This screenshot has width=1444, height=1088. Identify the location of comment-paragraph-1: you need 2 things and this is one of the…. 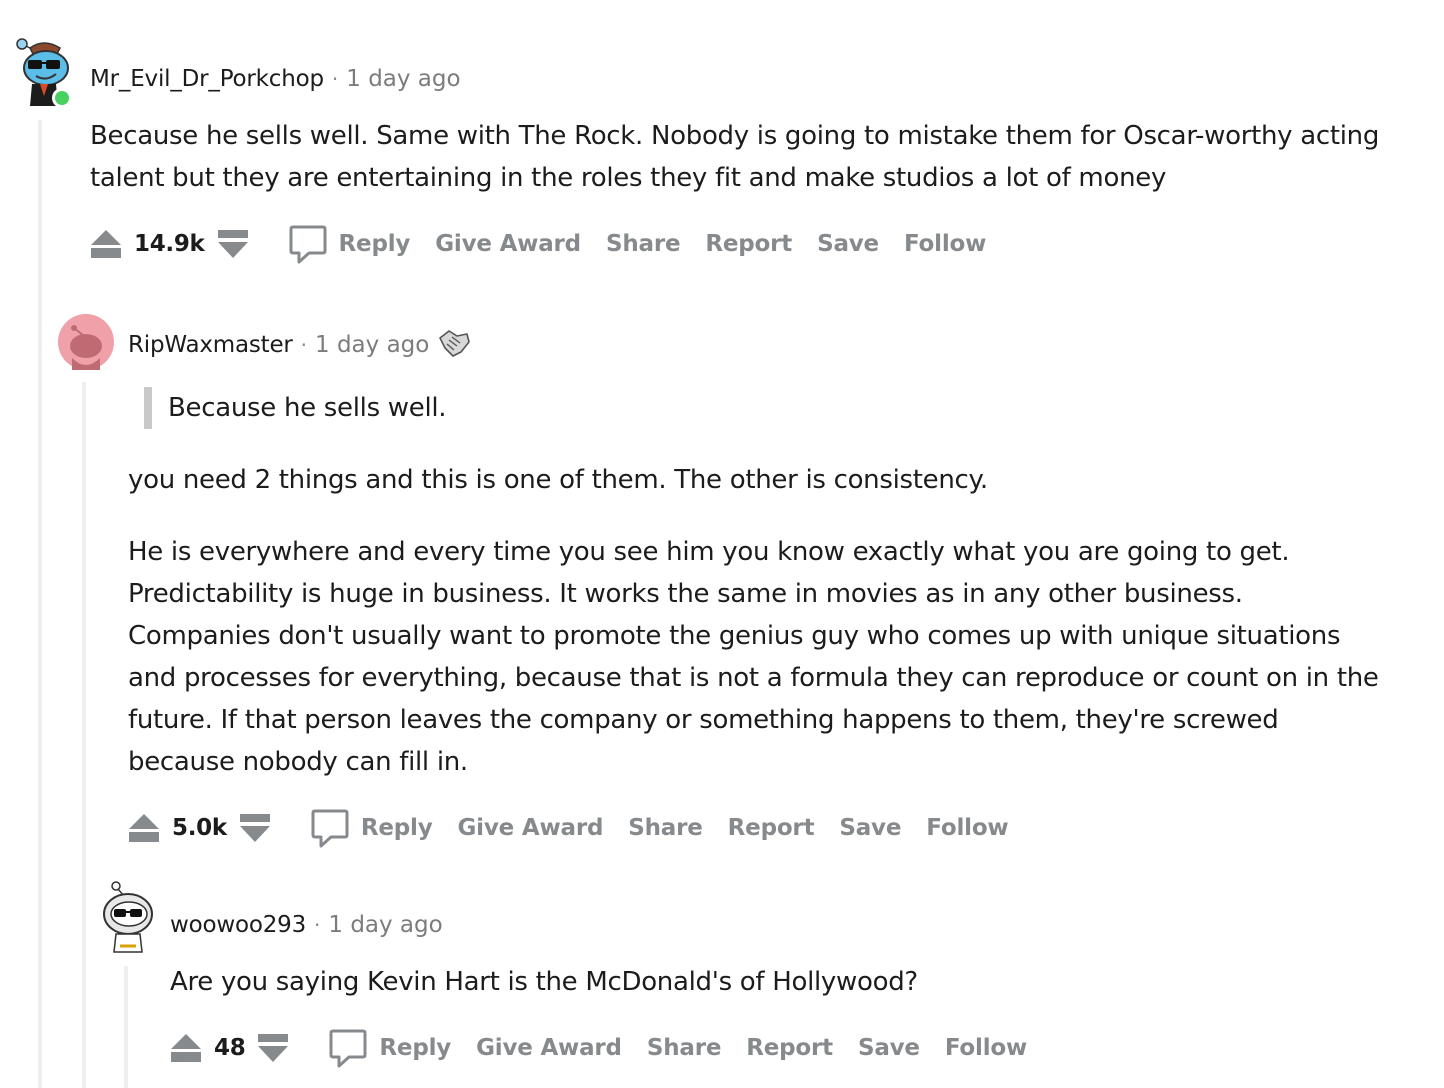
(558, 480).